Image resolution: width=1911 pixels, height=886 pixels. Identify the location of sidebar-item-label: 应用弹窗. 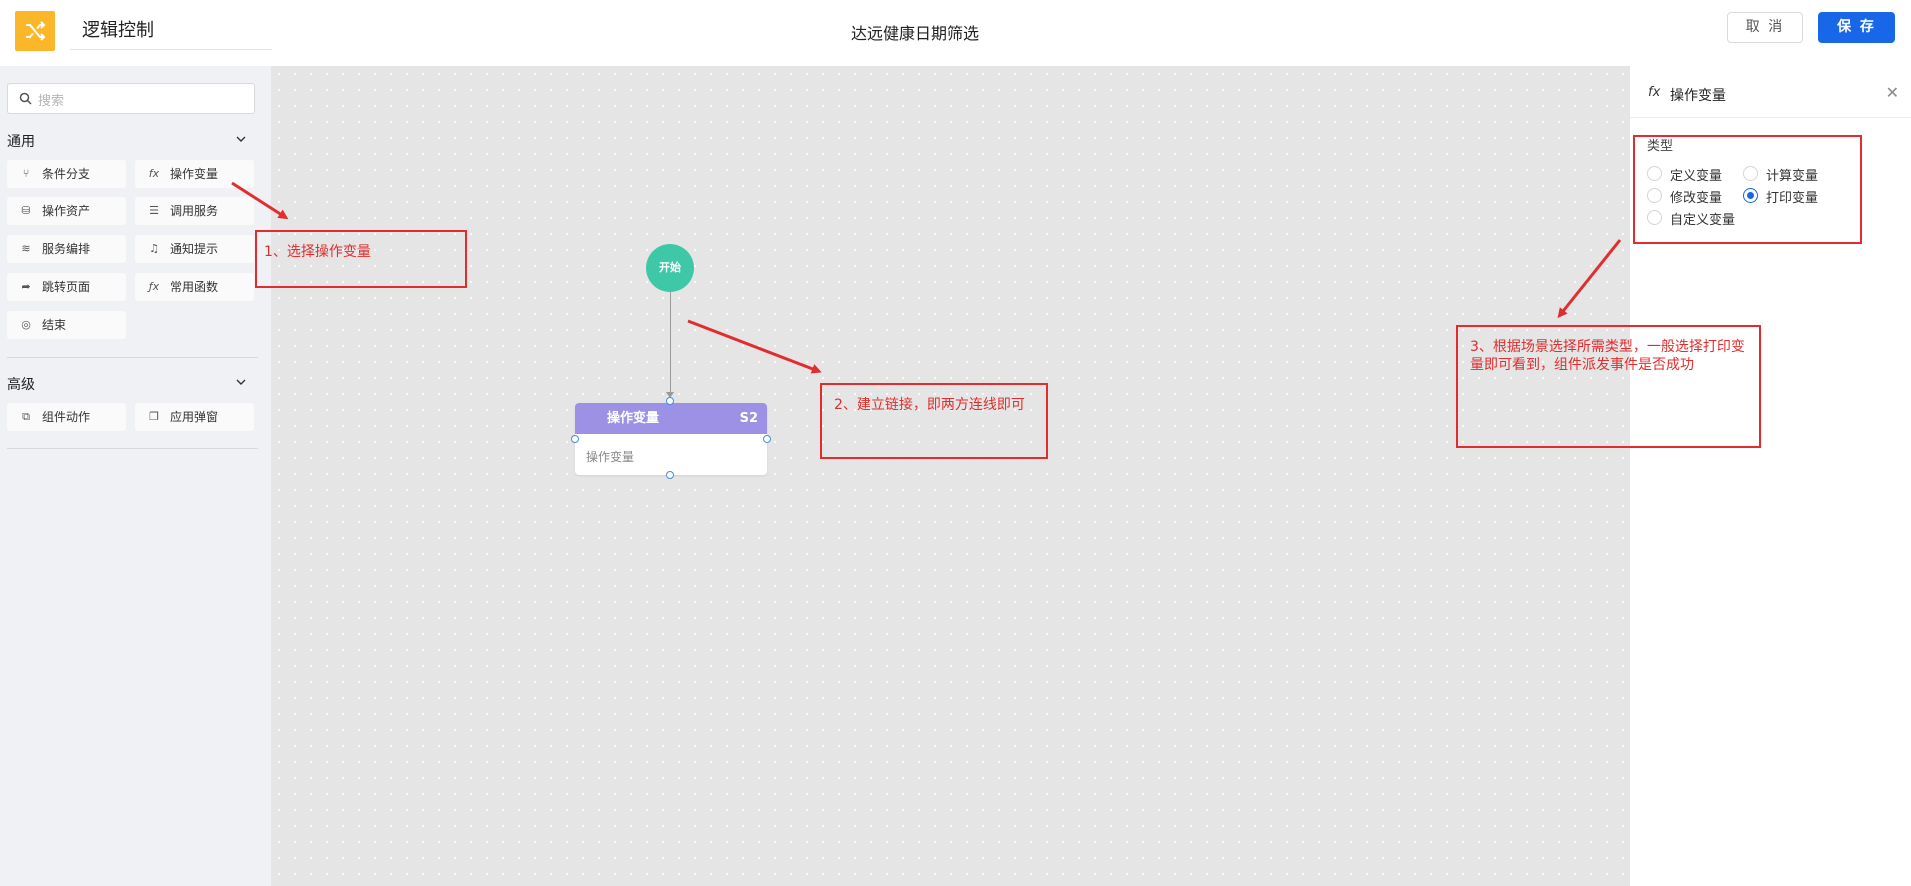
(194, 417).